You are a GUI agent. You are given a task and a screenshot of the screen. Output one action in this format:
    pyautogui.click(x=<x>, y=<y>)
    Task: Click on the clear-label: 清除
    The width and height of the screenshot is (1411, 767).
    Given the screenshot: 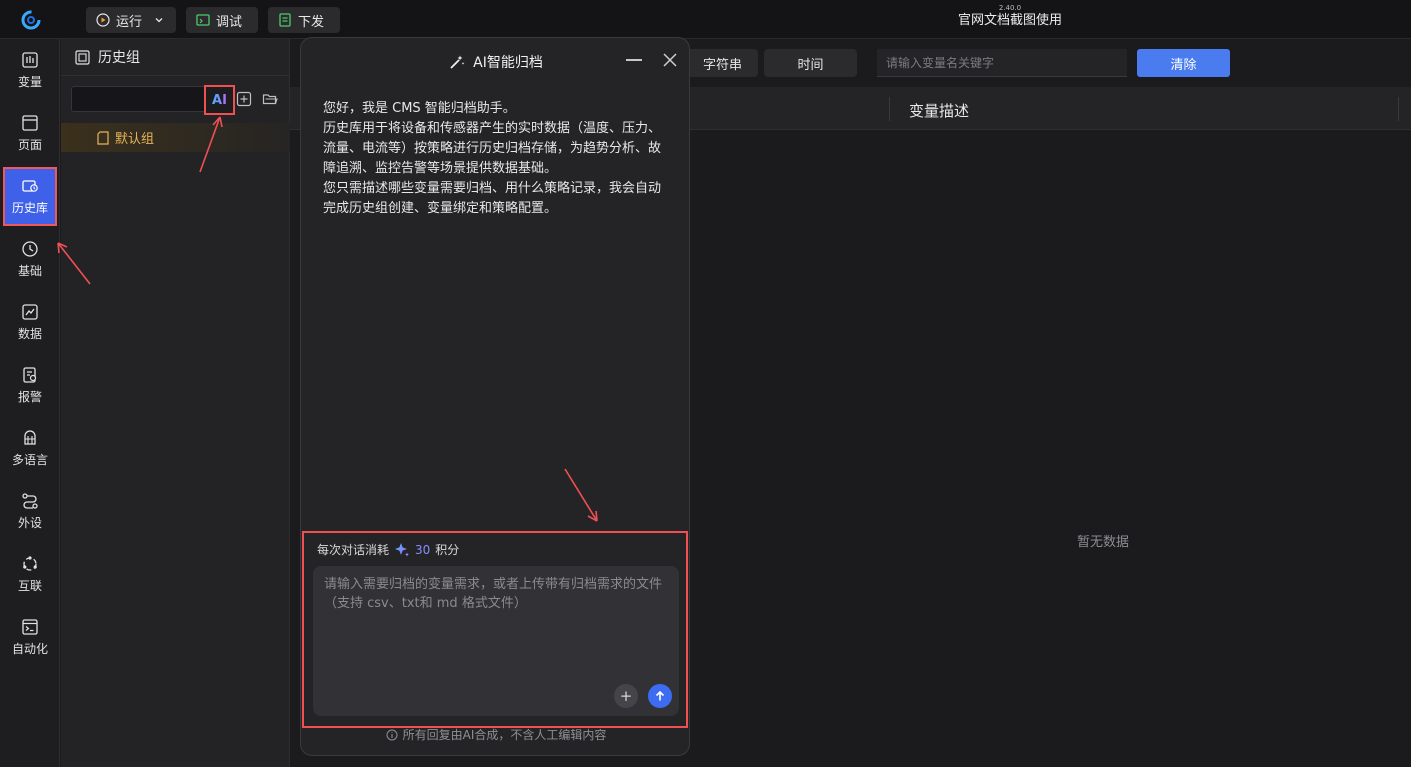 What is the action you would take?
    pyautogui.click(x=1183, y=65)
    